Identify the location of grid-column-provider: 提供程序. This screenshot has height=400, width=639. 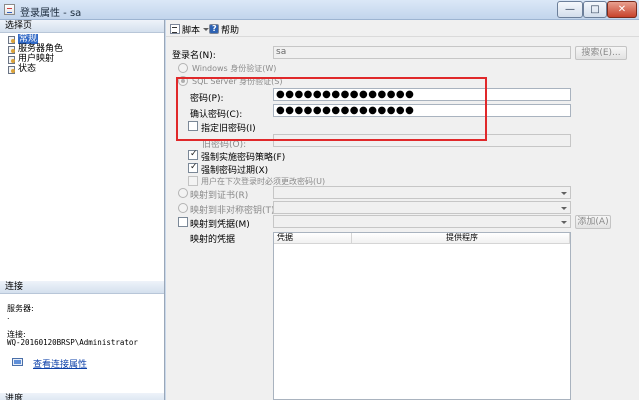
(461, 238).